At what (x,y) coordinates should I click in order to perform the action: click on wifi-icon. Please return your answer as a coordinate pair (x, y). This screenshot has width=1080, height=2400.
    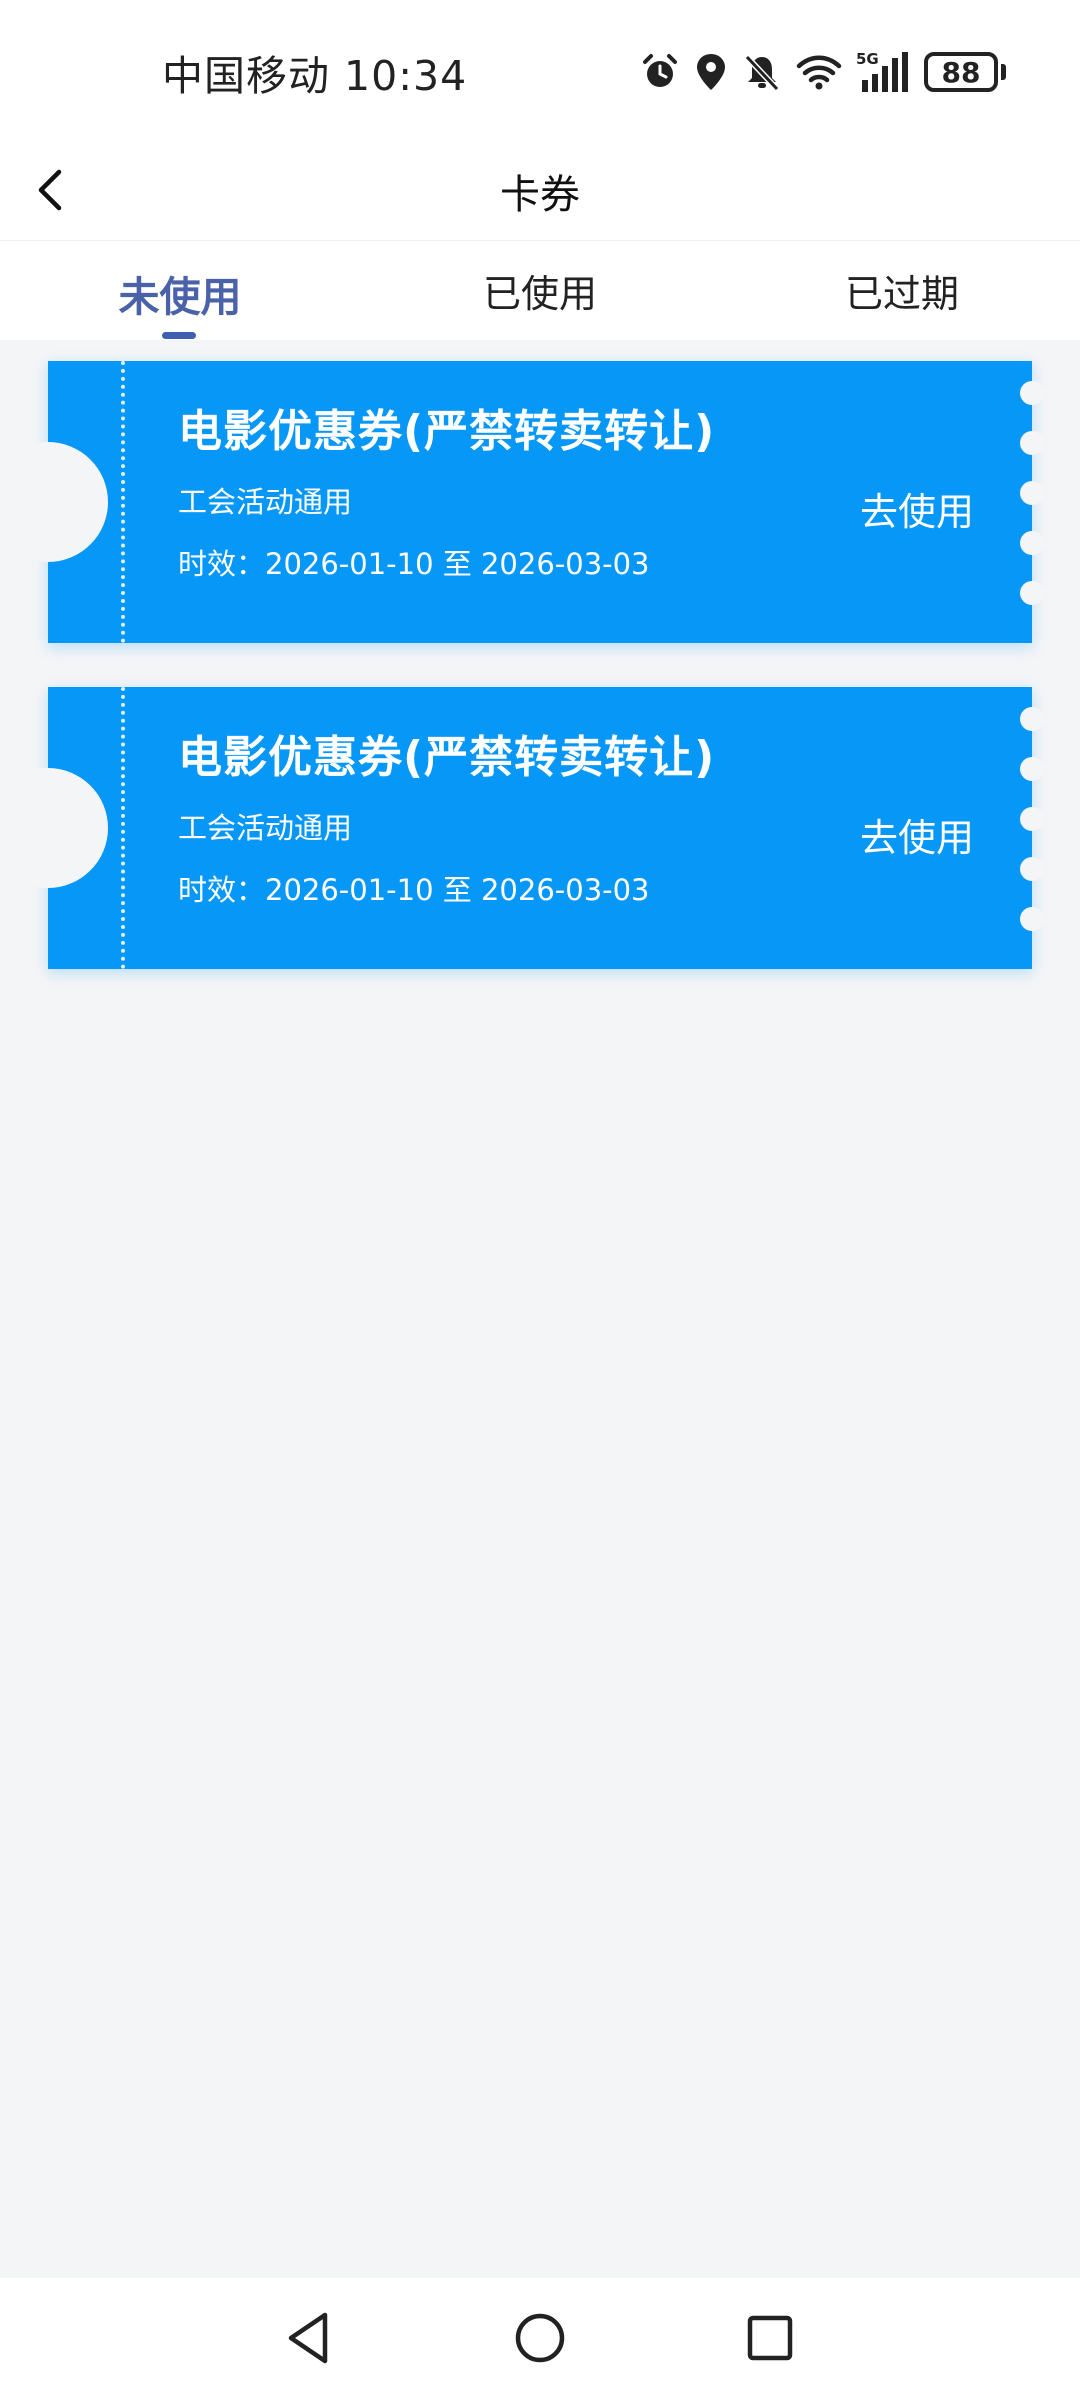
    Looking at the image, I should click on (819, 72).